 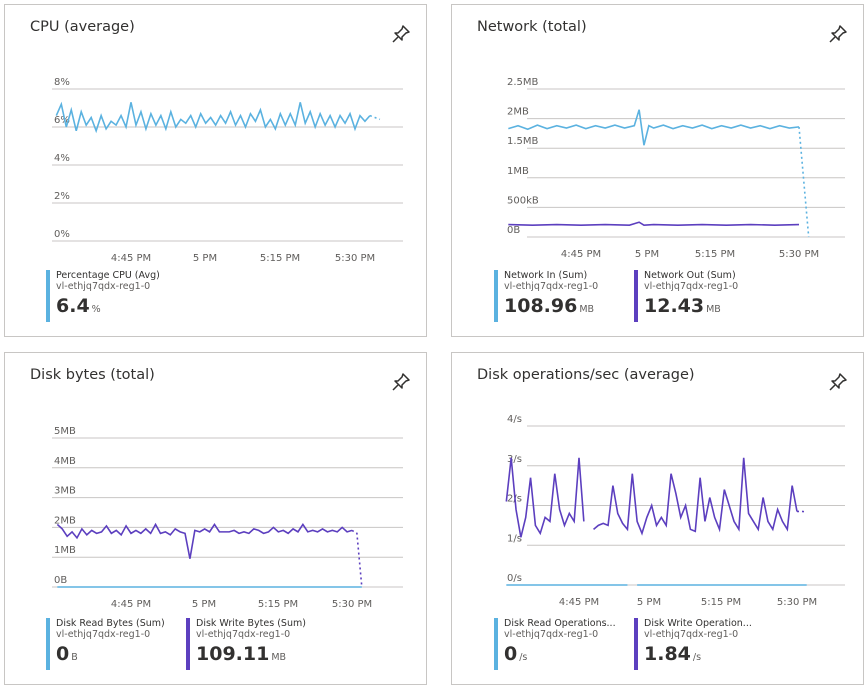 What do you see at coordinates (251, 623) in the screenshot?
I see `legend-metric-name: Disk Write Bytes (Sum)` at bounding box center [251, 623].